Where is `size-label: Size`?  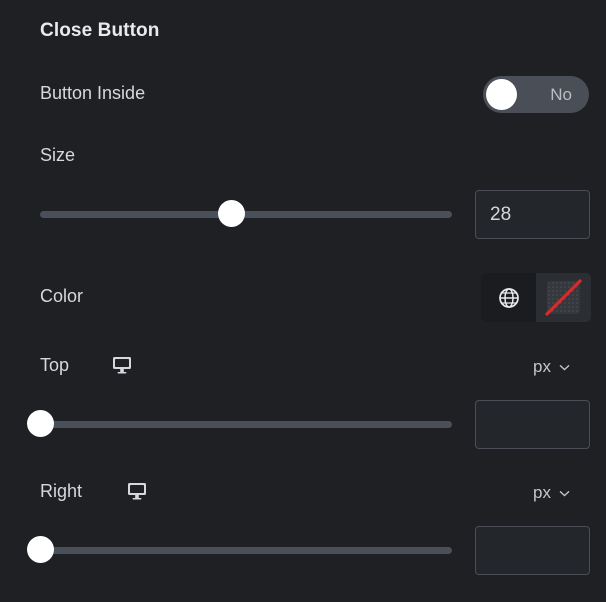
size-label: Size is located at coordinates (58, 155).